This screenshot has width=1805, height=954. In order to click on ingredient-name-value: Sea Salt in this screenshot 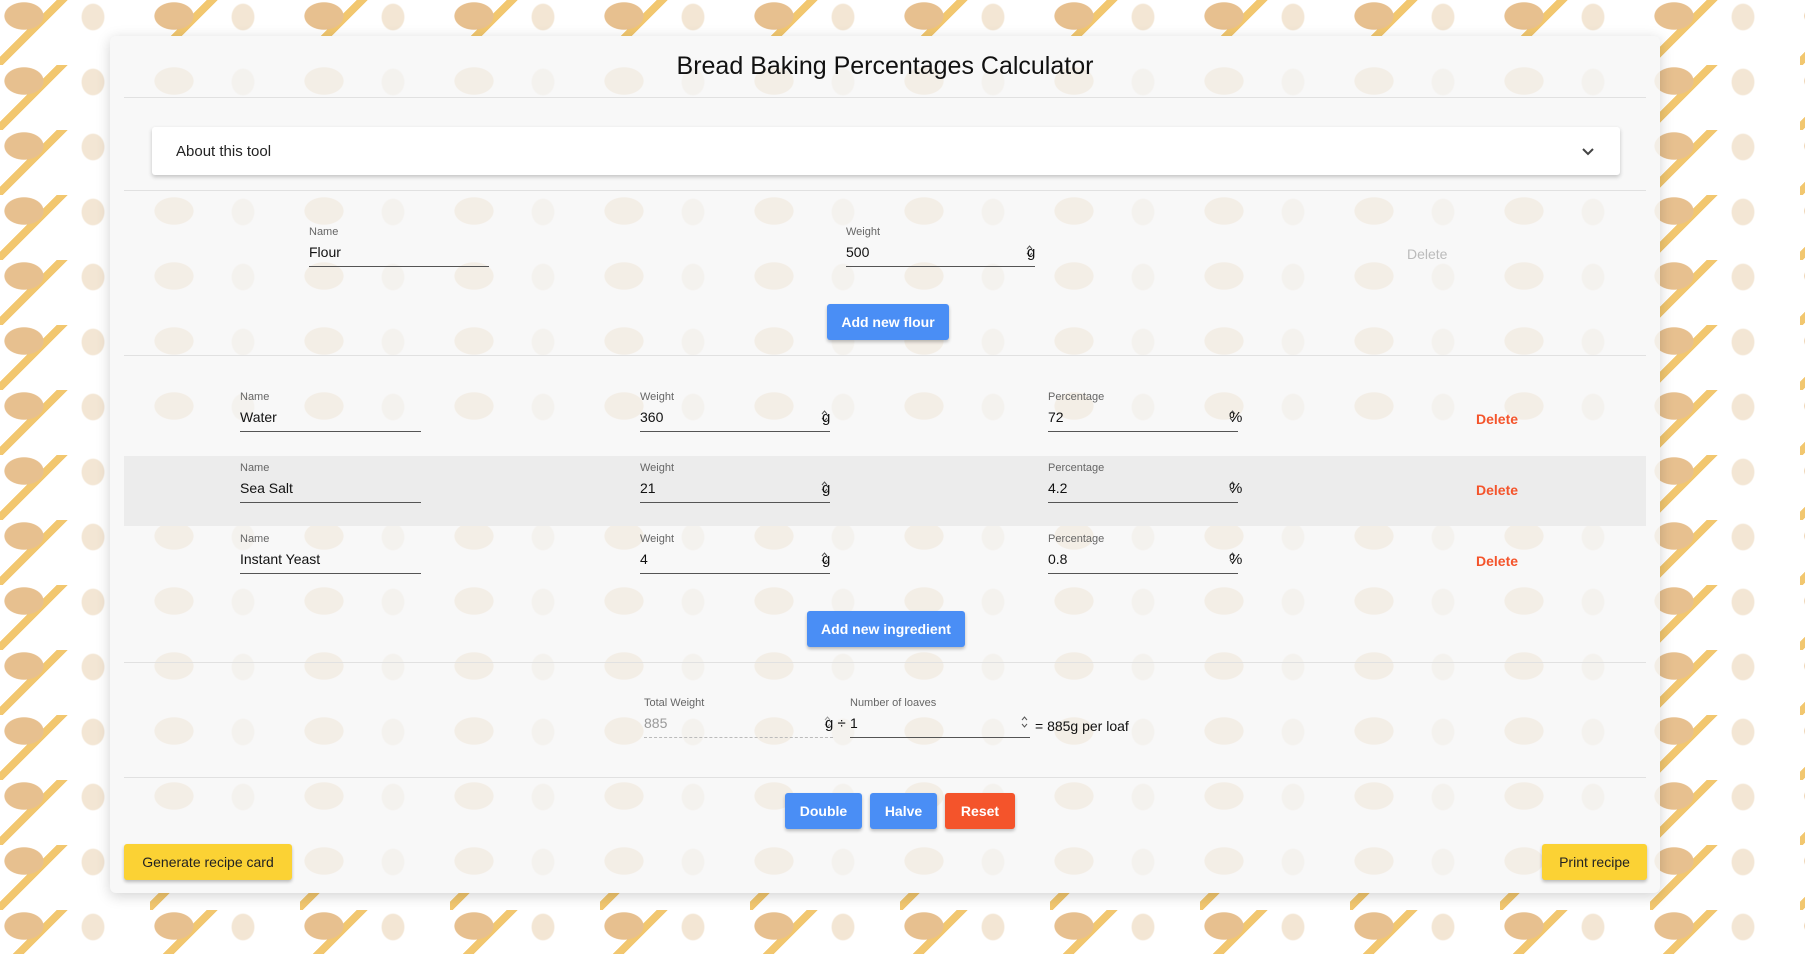, I will do `click(266, 488)`.